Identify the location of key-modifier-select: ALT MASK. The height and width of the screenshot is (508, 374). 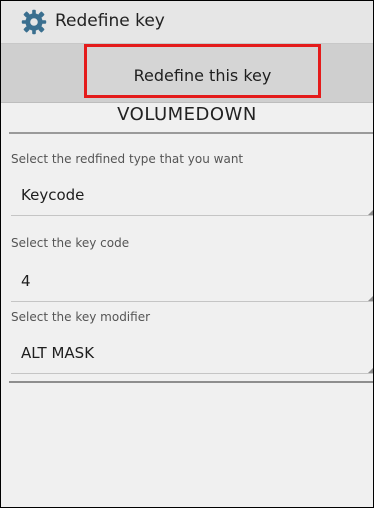
(192, 355).